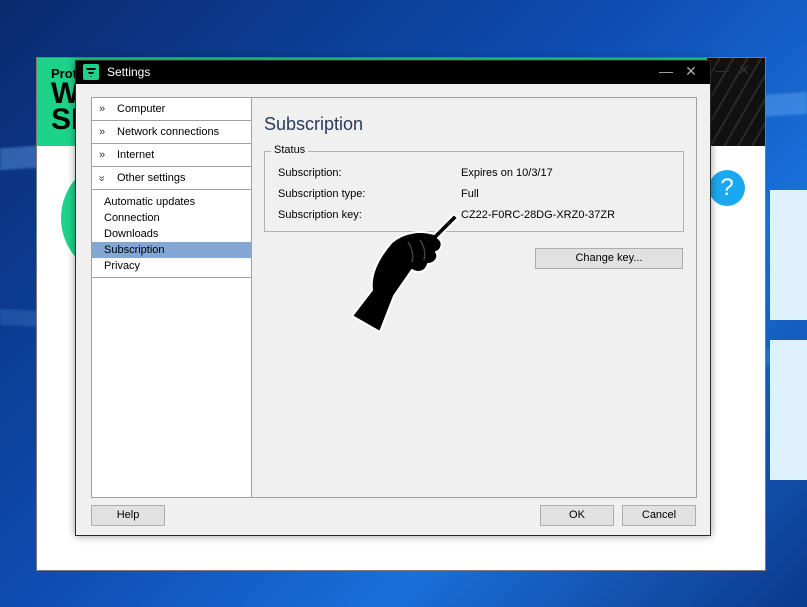  What do you see at coordinates (171, 202) in the screenshot?
I see `subitem-automatic-updates: Automatic updates` at bounding box center [171, 202].